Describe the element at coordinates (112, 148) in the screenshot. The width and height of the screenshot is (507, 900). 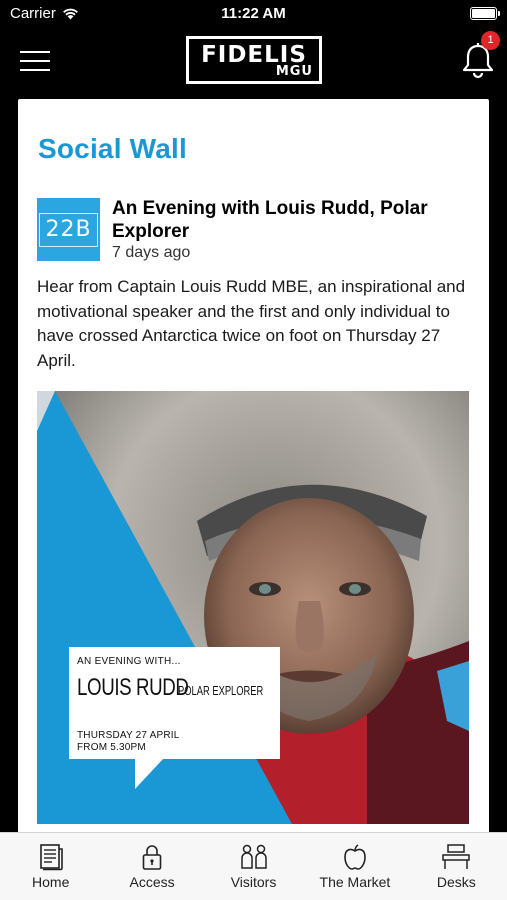
I see `page-title: Social Wall` at that location.